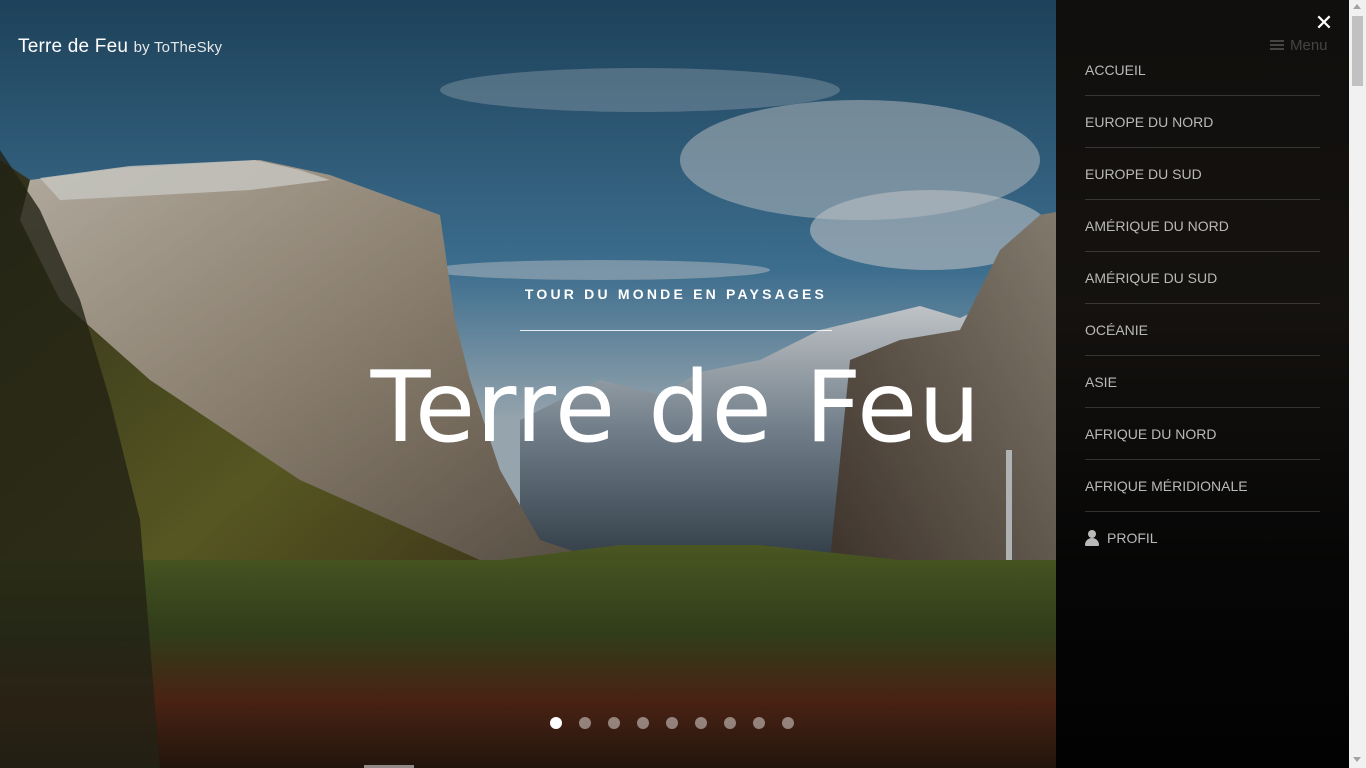 This screenshot has width=1366, height=768. What do you see at coordinates (1166, 485) in the screenshot?
I see `menu-item-label: AFRIQUE MÉRIDIONALE` at bounding box center [1166, 485].